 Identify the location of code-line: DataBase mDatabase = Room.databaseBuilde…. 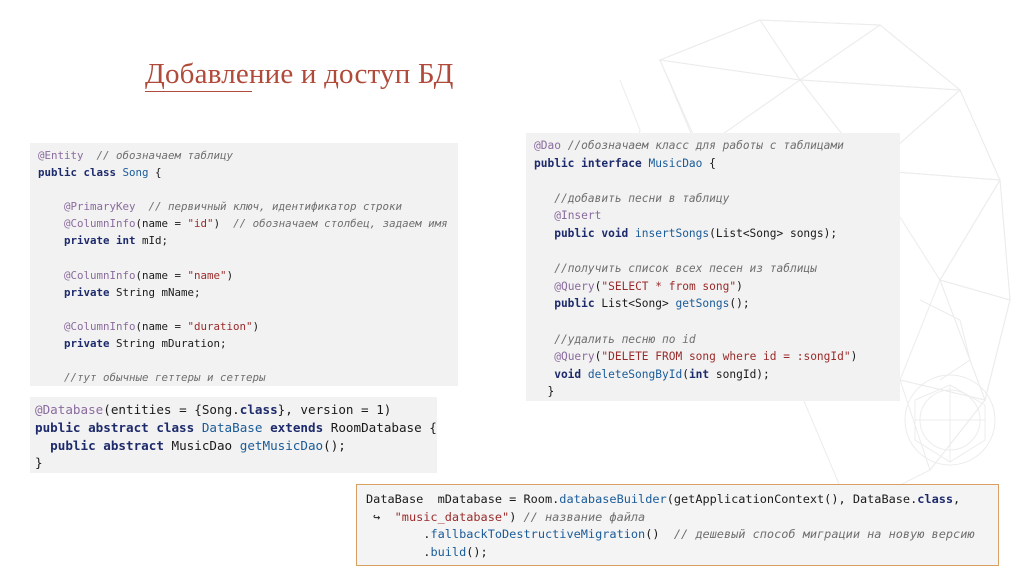
(682, 500).